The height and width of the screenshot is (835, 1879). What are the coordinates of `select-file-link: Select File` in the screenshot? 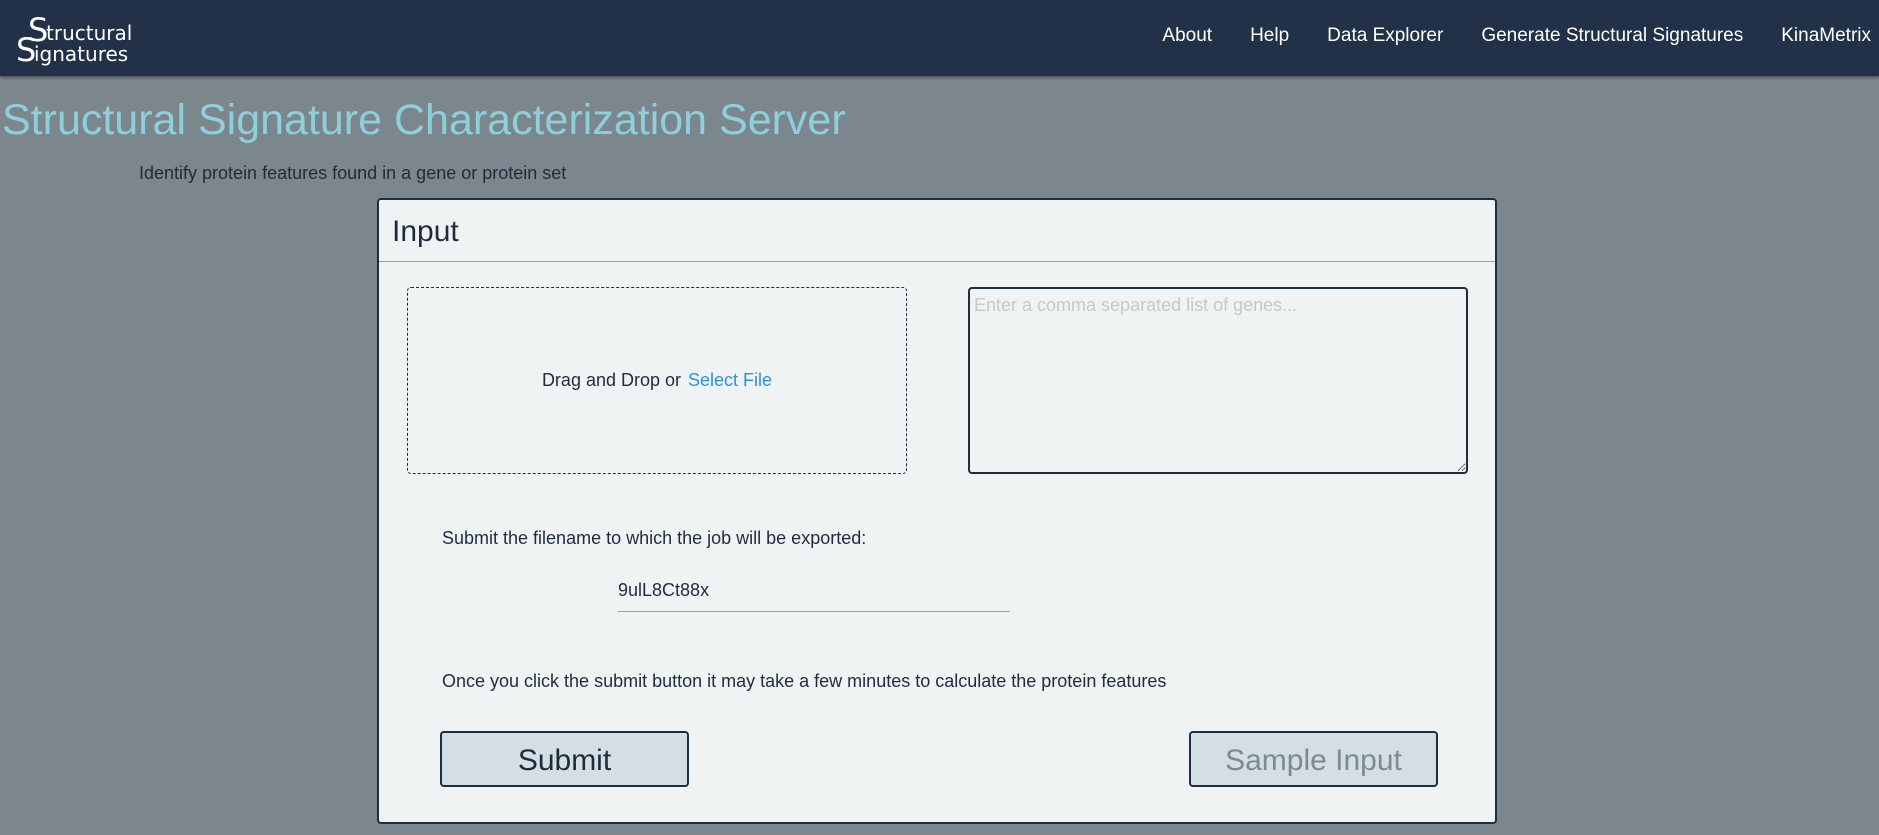 It's located at (730, 380).